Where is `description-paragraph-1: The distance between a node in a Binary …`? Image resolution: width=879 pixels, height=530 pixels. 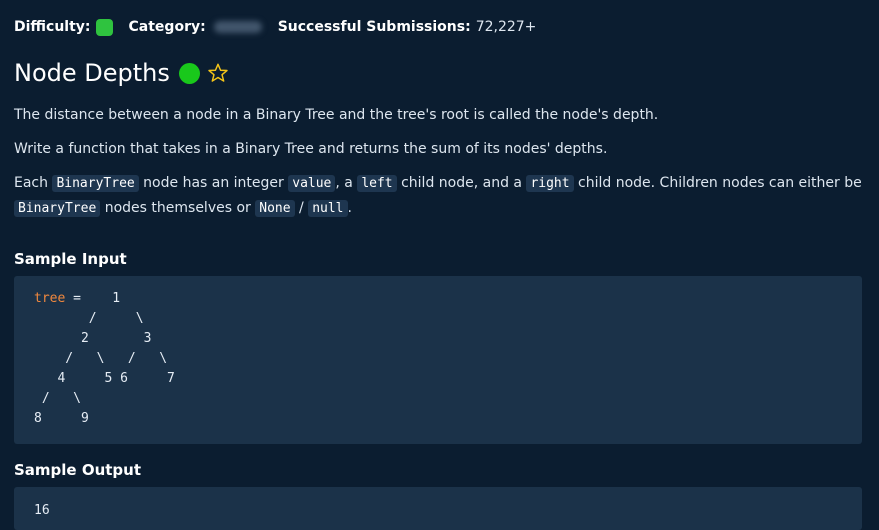
description-paragraph-1: The distance between a node in a Binary … is located at coordinates (336, 115).